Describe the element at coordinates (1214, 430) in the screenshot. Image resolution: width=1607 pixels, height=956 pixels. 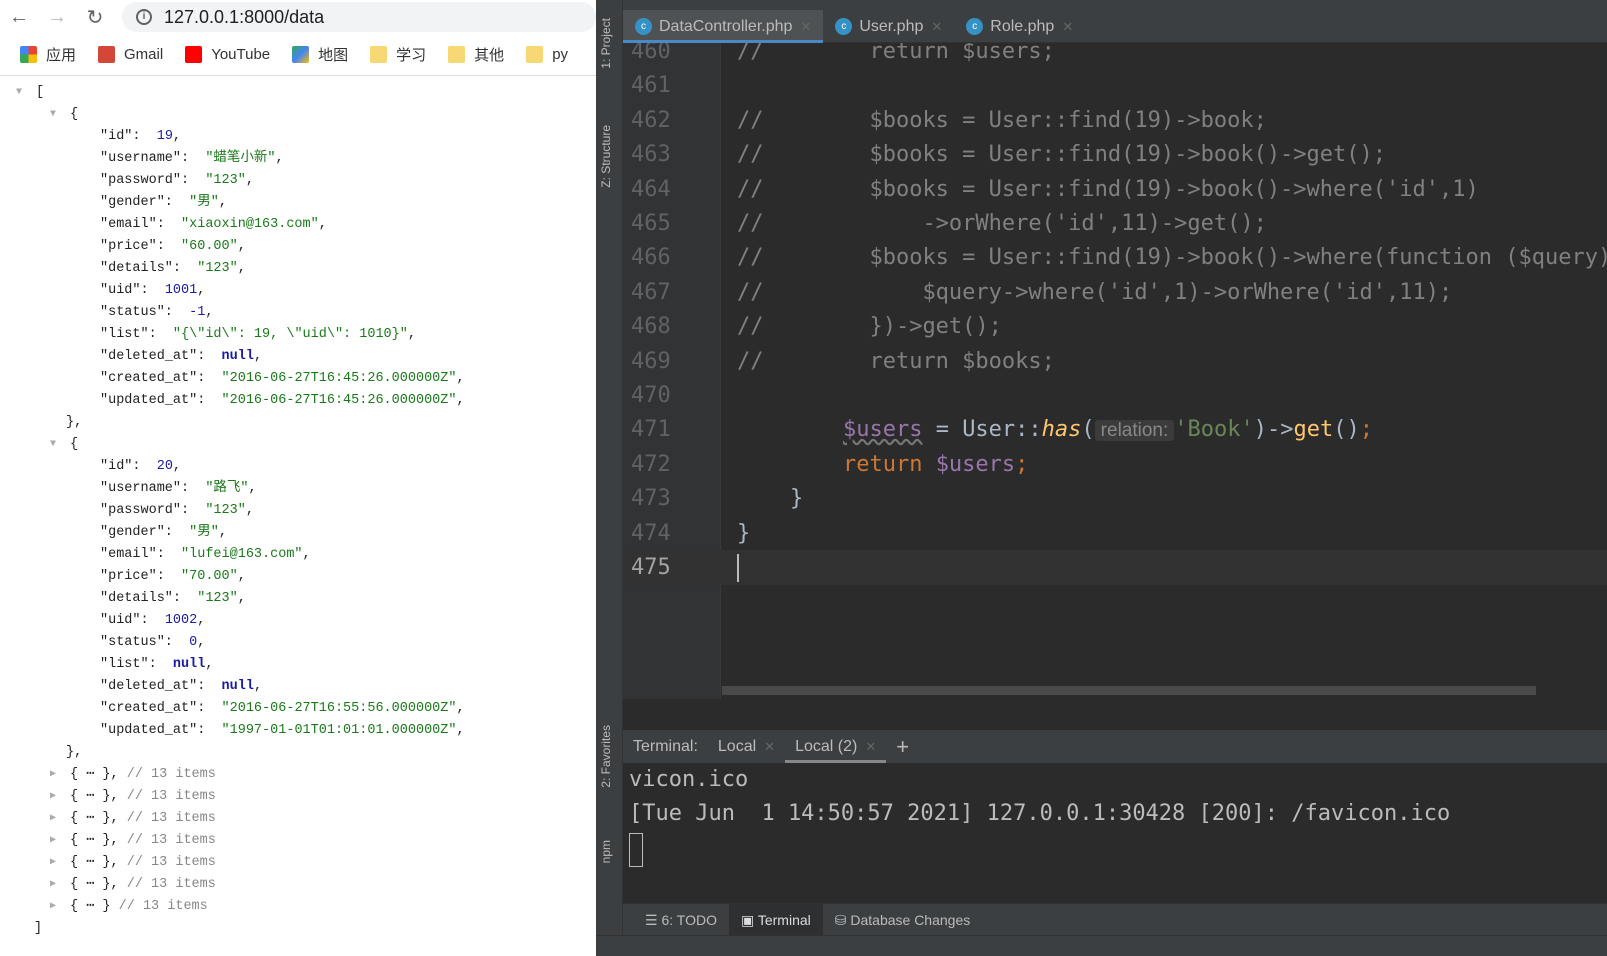
I see `code-token: 'Book'` at that location.